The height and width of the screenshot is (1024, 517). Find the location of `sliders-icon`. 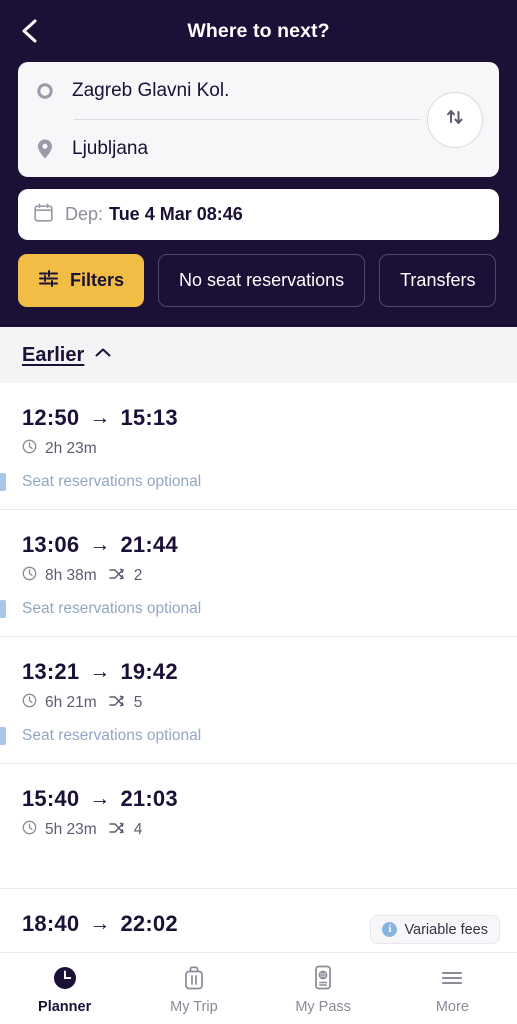

sliders-icon is located at coordinates (48, 281).